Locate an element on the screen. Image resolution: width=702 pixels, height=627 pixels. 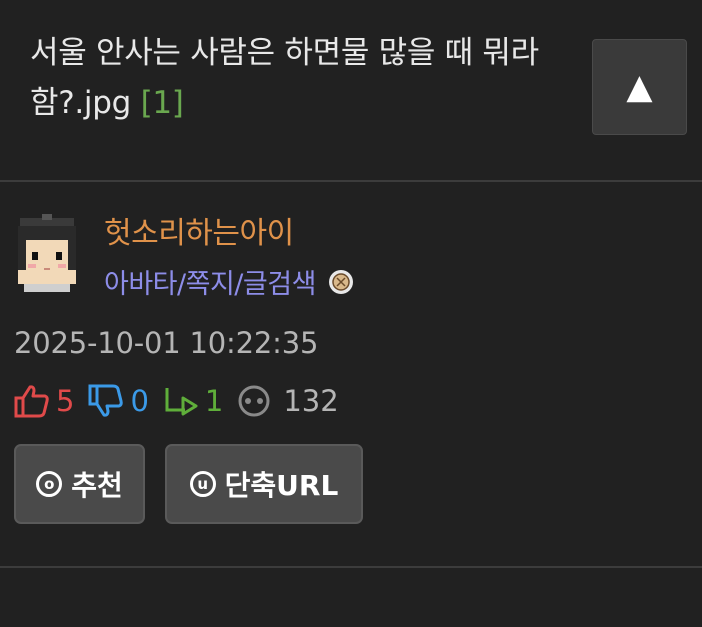
recommend-icon: o is located at coordinates (49, 484).